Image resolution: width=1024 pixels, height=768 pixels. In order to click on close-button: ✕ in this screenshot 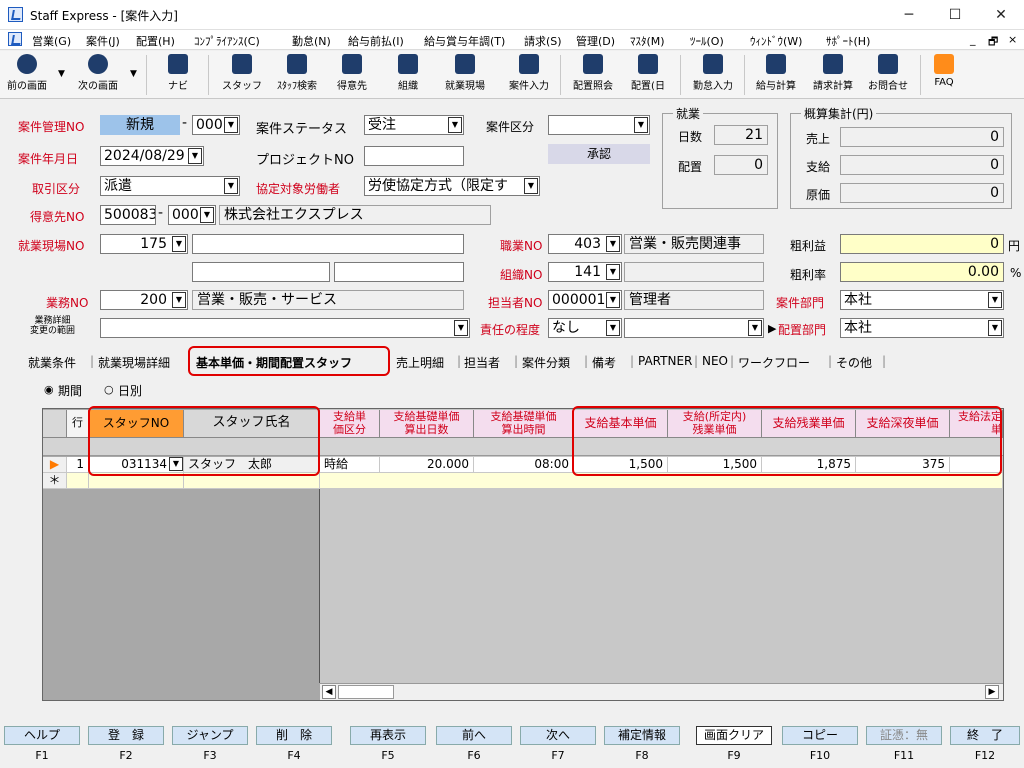, I will do `click(1001, 15)`.